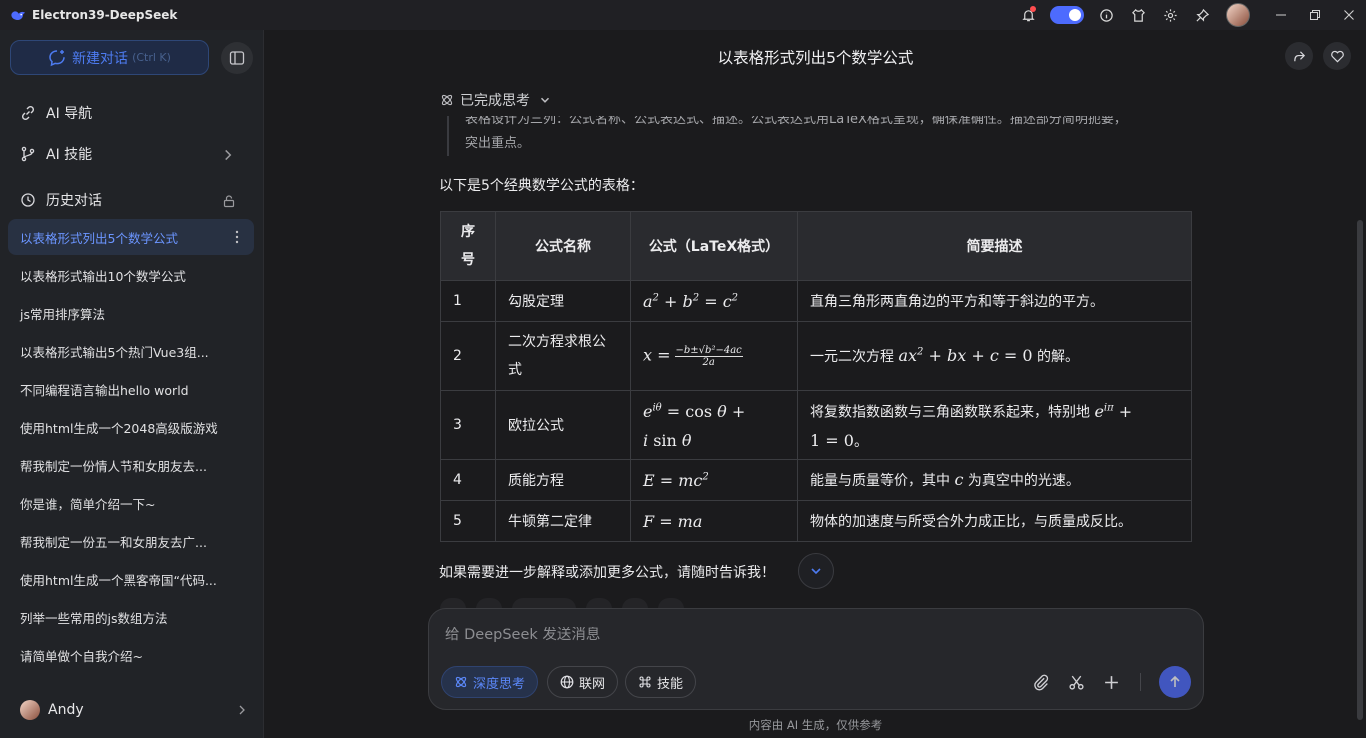  I want to click on history-item: 使用html生成一个2048高级版游戏, so click(131, 427).